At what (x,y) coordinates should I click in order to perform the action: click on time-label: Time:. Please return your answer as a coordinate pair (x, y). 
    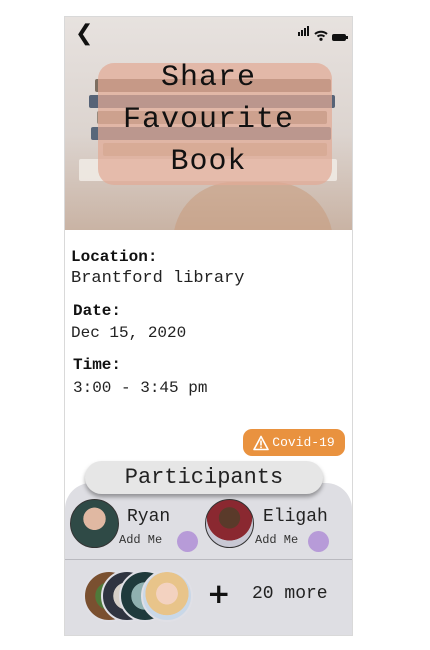
    Looking at the image, I should click on (97, 365).